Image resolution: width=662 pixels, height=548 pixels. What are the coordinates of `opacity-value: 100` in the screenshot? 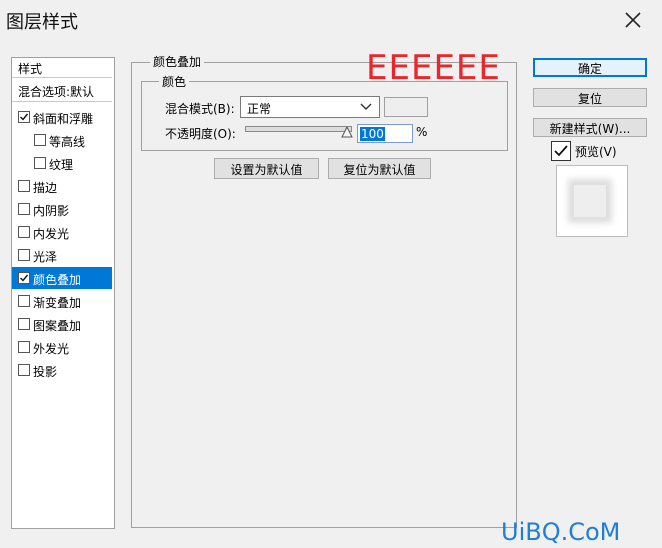 It's located at (372, 134).